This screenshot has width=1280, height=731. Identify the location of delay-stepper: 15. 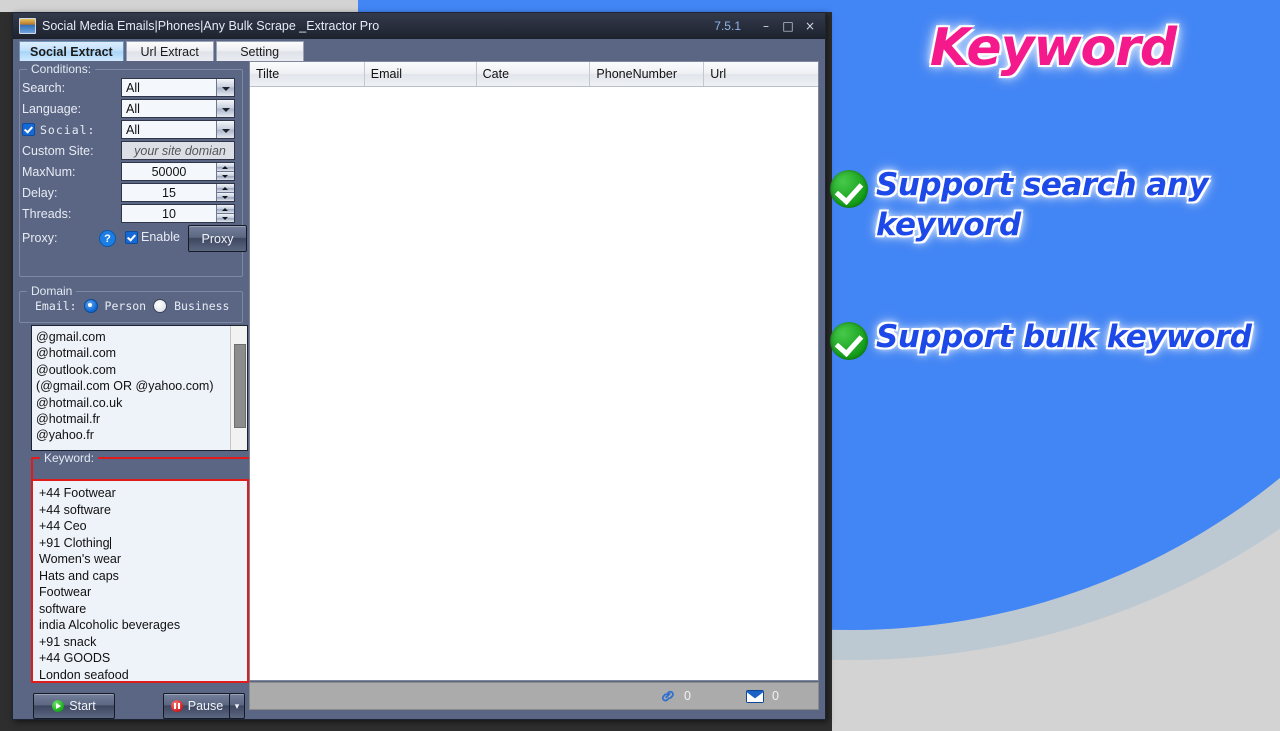
(178, 192).